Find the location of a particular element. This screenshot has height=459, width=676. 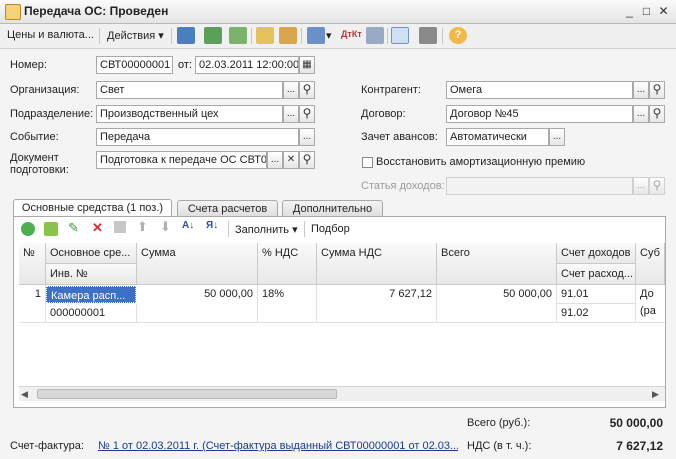

window-title: Передача ОС: Проведен is located at coordinates (96, 11).